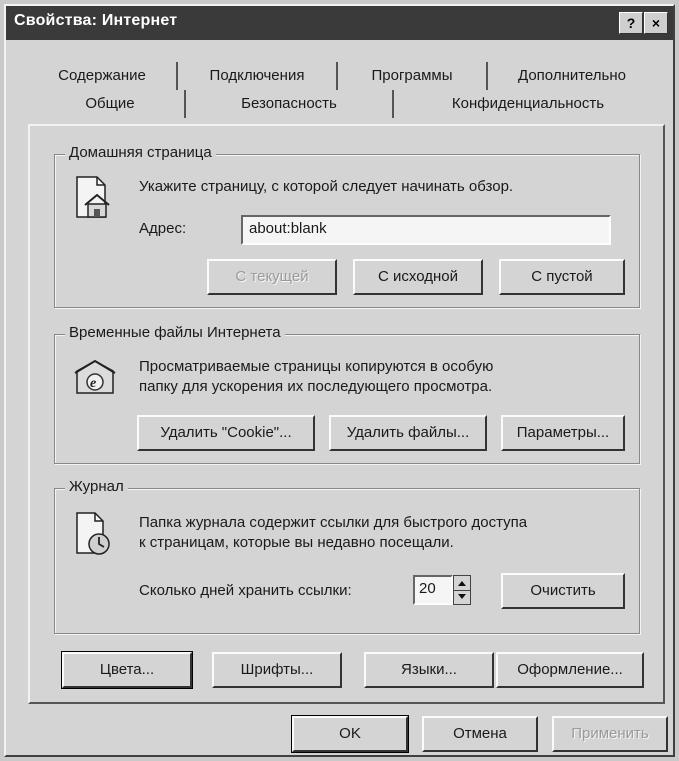 This screenshot has height=761, width=679. What do you see at coordinates (426, 230) in the screenshot?
I see `address-input: about:blank` at bounding box center [426, 230].